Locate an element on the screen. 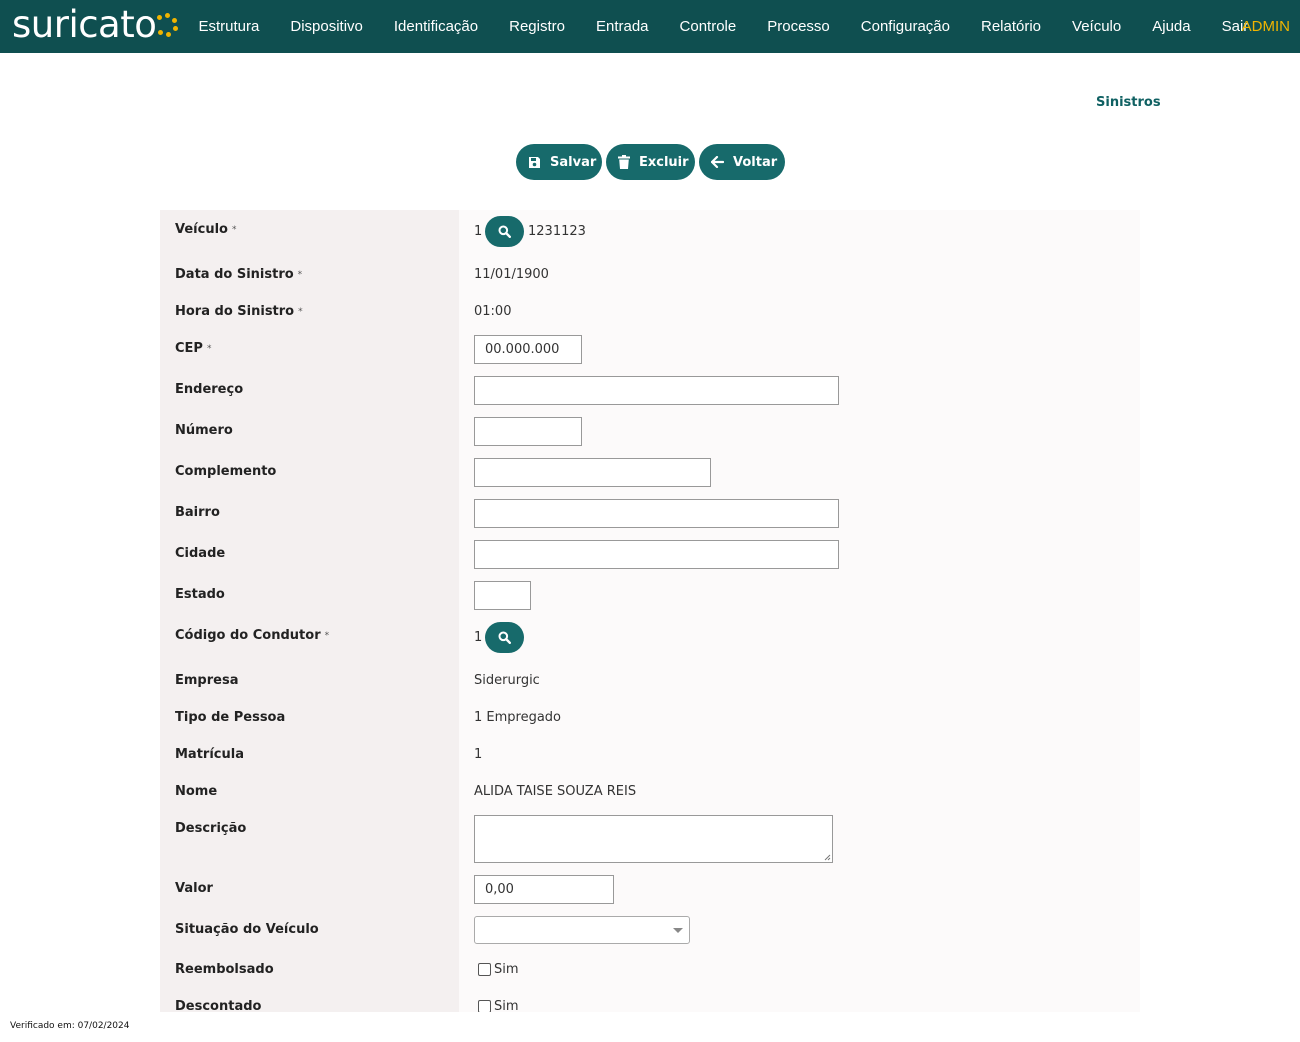  hora-sinistro-label-text: Hora do Sinistro is located at coordinates (235, 311).